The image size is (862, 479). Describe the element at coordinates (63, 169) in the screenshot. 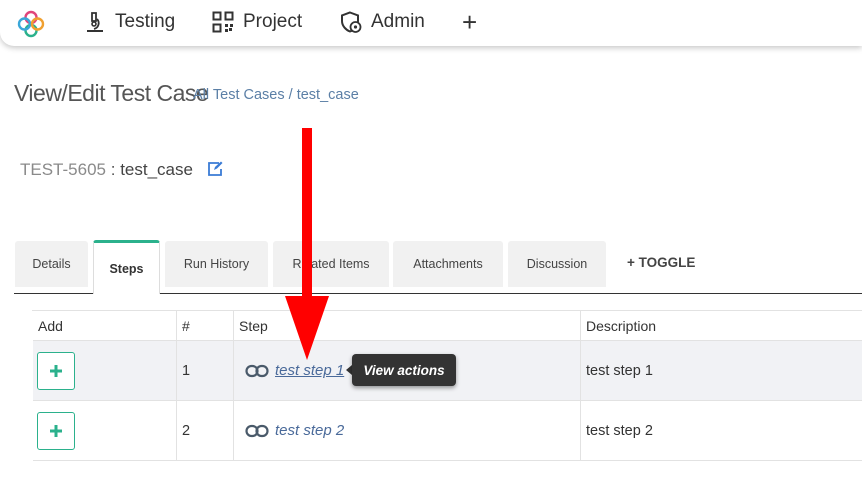

I see `test-case-id: TEST-5605` at that location.